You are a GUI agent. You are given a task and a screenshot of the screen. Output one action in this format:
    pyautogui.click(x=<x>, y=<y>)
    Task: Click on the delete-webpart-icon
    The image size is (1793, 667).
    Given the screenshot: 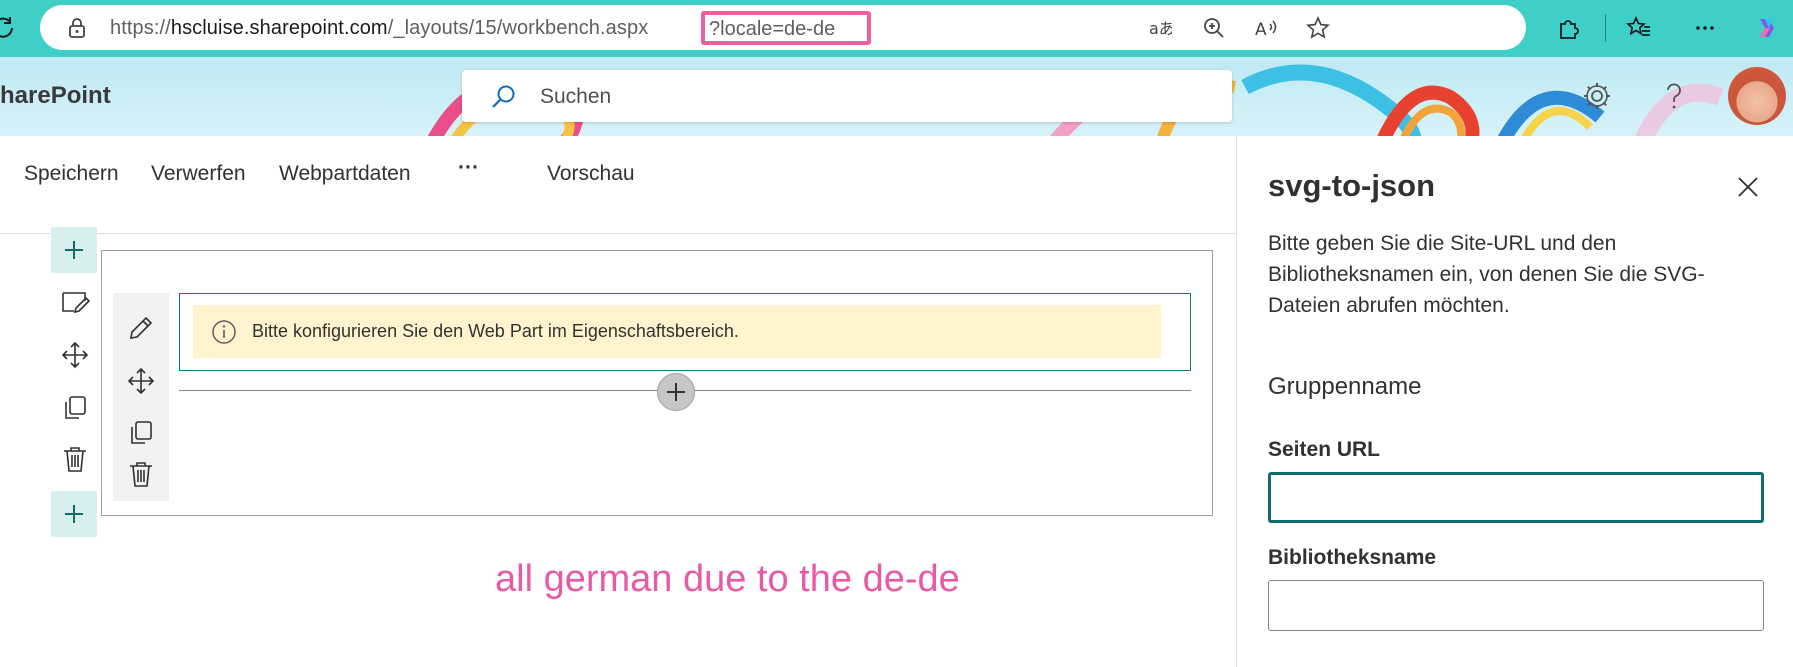 What is the action you would take?
    pyautogui.click(x=141, y=474)
    